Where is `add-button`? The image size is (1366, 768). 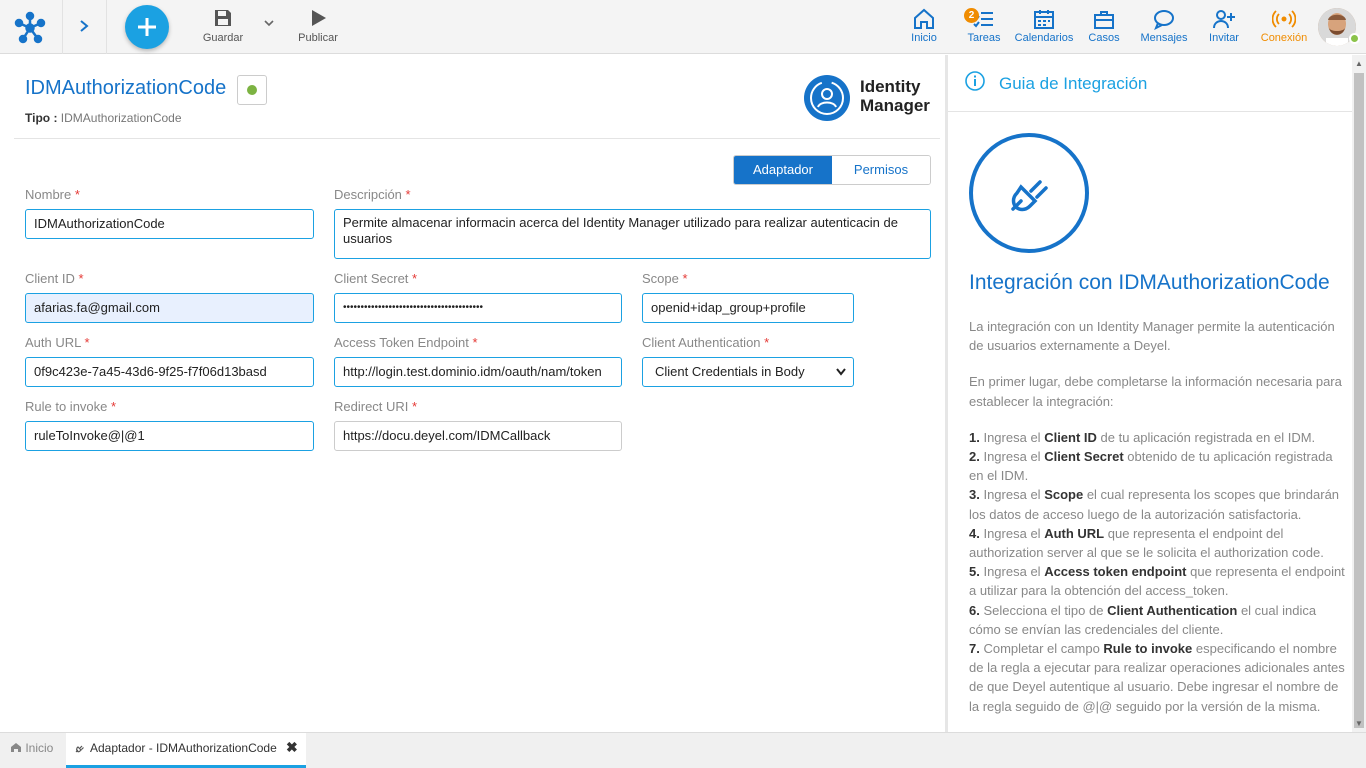 add-button is located at coordinates (147, 27).